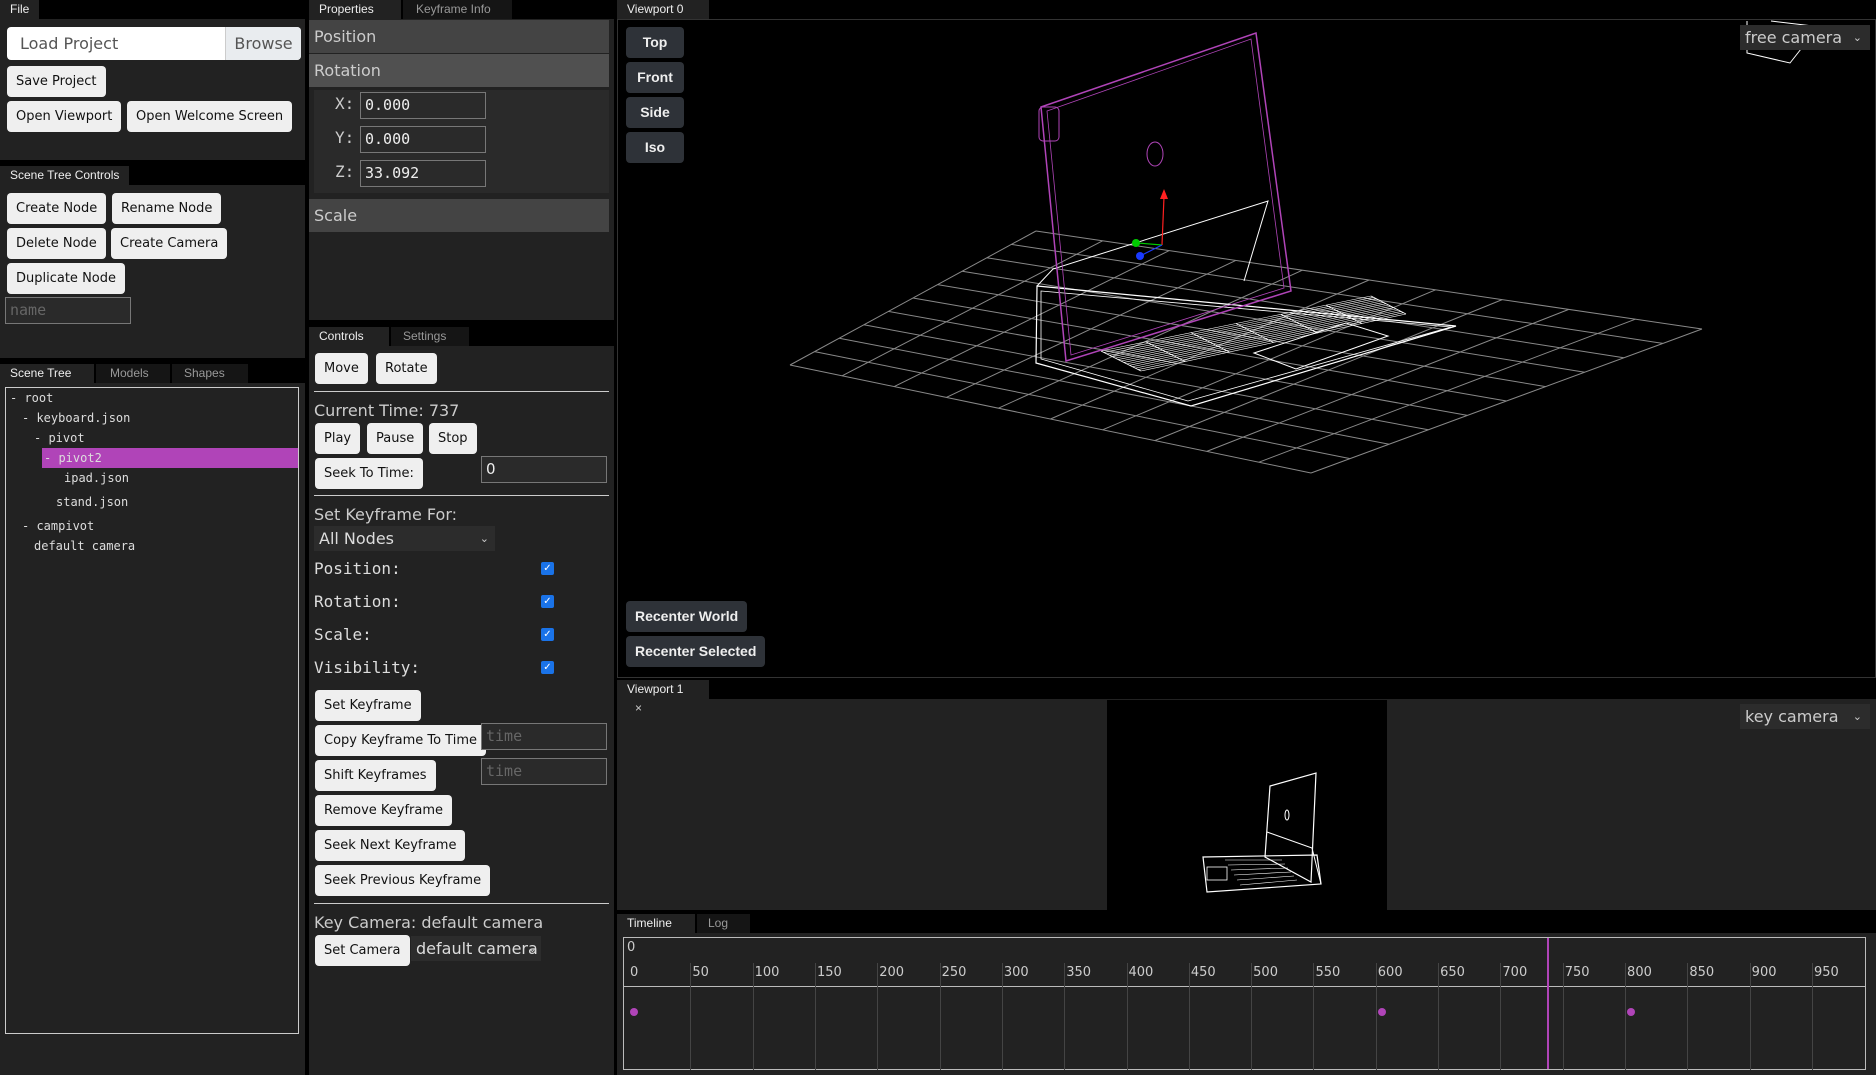 This screenshot has width=1876, height=1075. I want to click on rotate-button: Rotate, so click(406, 368).